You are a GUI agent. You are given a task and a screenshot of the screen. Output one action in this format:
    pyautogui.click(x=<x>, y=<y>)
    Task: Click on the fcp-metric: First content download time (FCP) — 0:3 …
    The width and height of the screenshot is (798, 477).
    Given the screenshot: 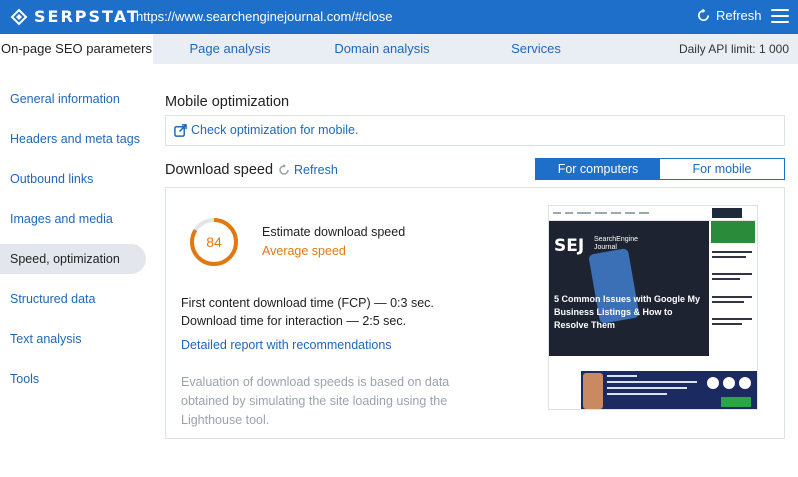 What is the action you would take?
    pyautogui.click(x=307, y=303)
    